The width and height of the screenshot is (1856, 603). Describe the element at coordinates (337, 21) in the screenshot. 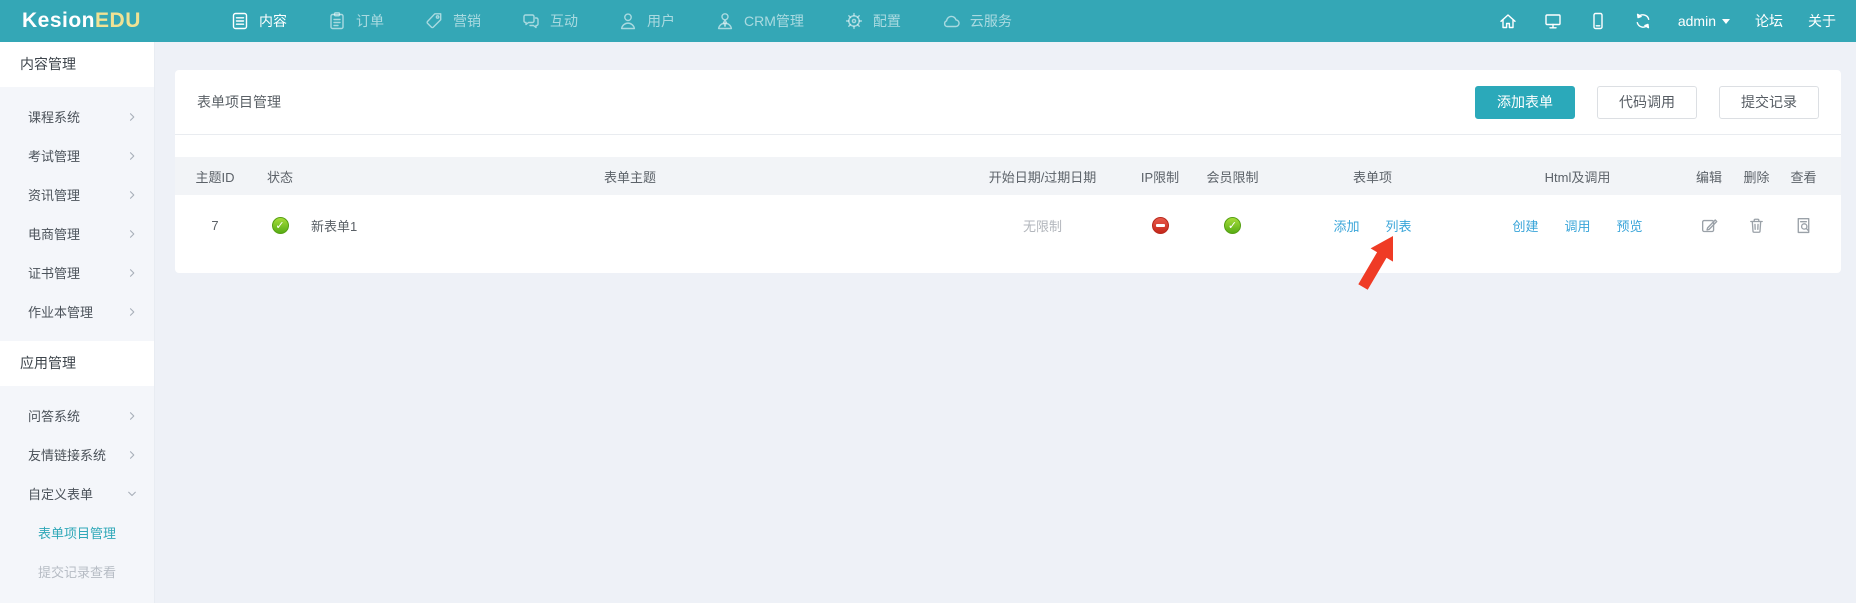

I see `clipboard-icon` at that location.